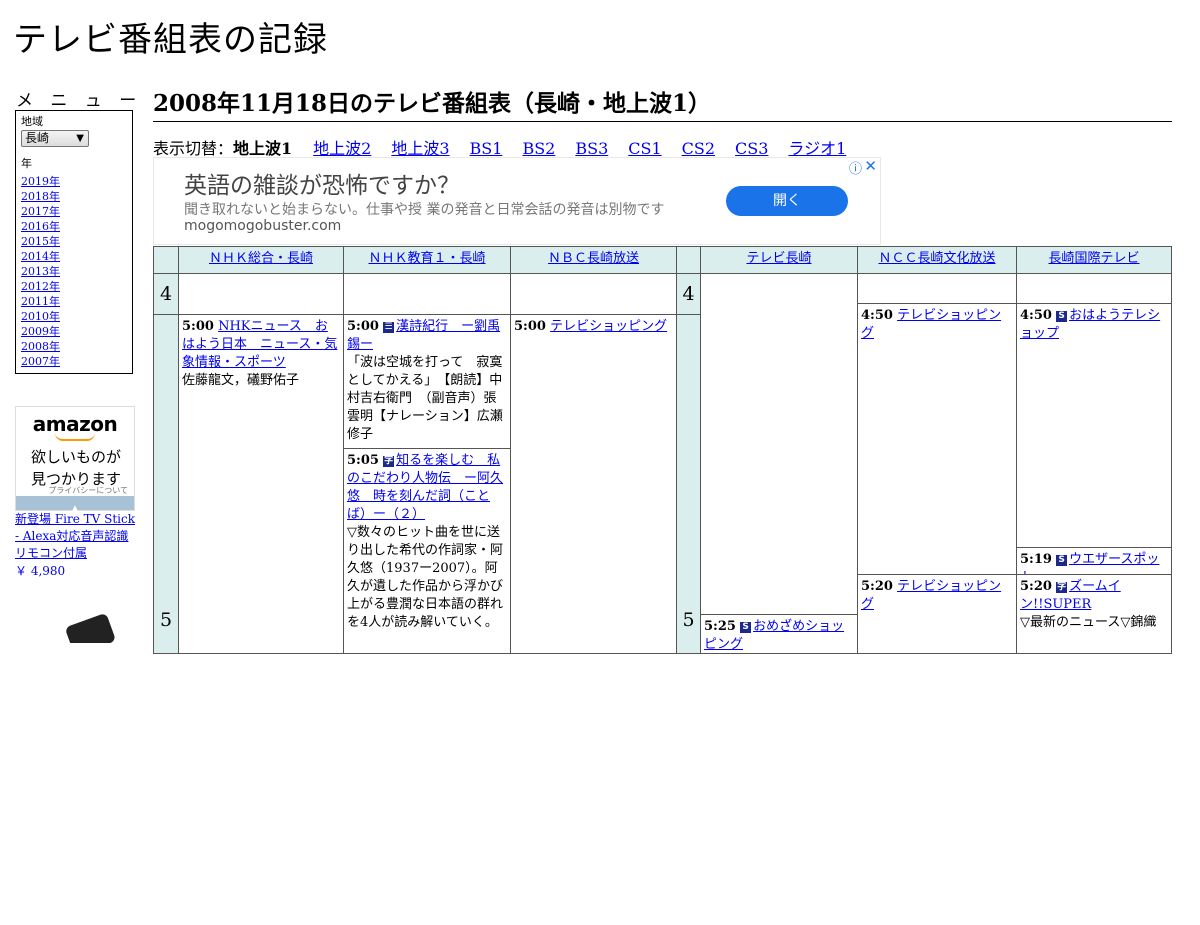 The width and height of the screenshot is (1200, 925). I want to click on channel-link: テレビ長崎, so click(778, 258).